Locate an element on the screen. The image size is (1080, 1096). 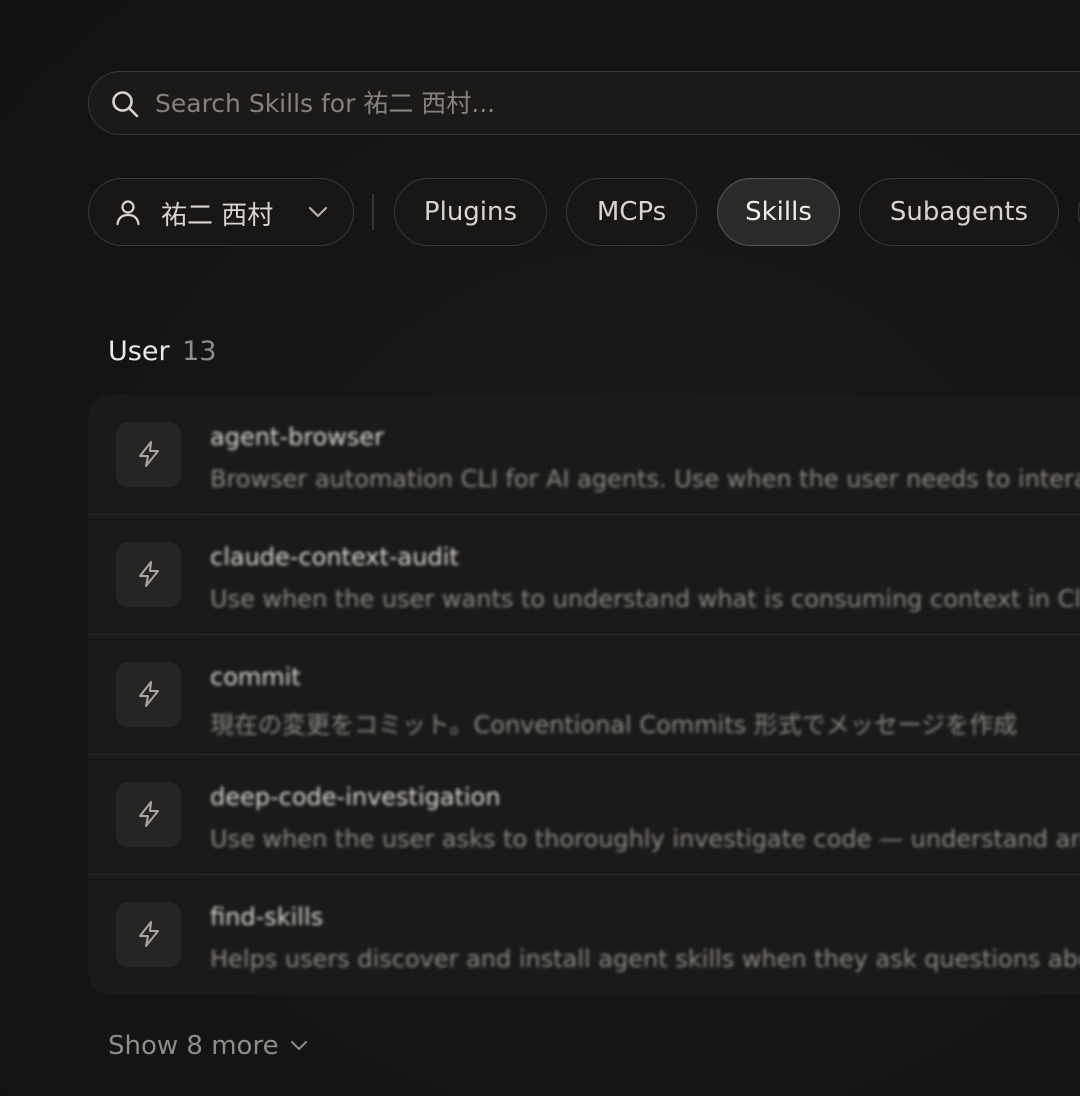
tab-mcps: MCPs is located at coordinates (631, 212).